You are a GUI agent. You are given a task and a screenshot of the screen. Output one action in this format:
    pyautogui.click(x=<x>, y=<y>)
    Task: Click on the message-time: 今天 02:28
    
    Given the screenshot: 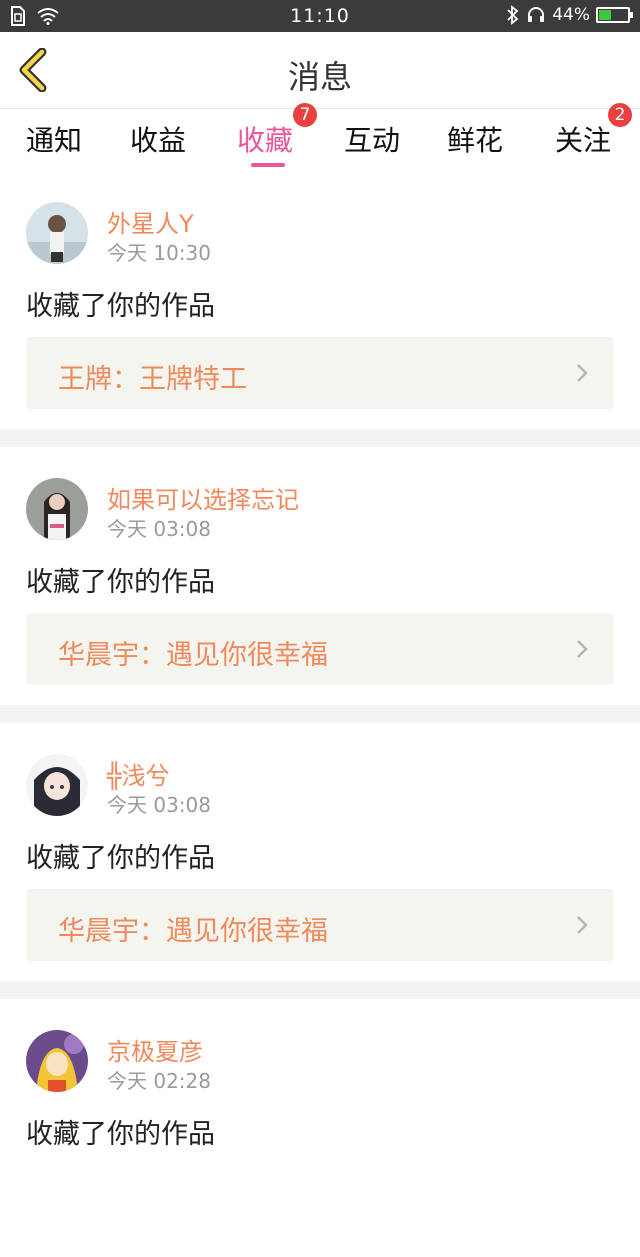 What is the action you would take?
    pyautogui.click(x=159, y=1081)
    